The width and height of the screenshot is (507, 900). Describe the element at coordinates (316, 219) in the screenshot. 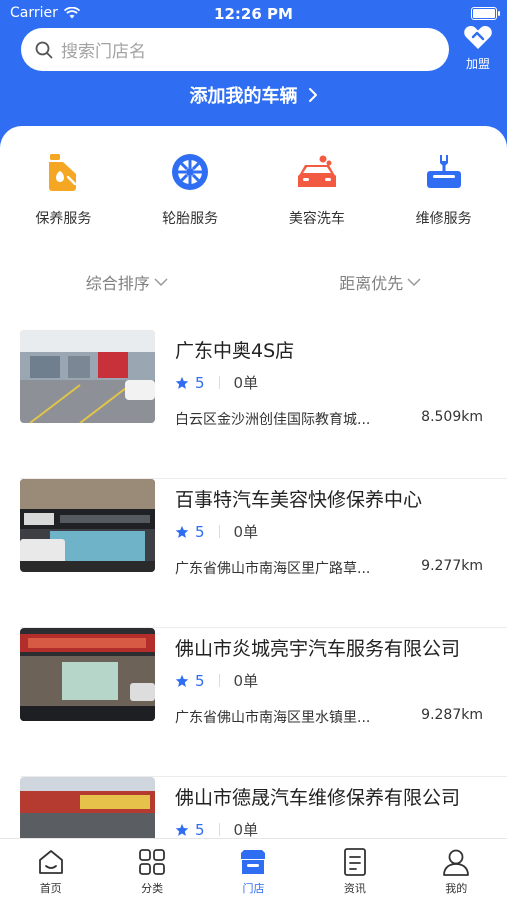

I see `service-wash-label: 美容洗车` at that location.